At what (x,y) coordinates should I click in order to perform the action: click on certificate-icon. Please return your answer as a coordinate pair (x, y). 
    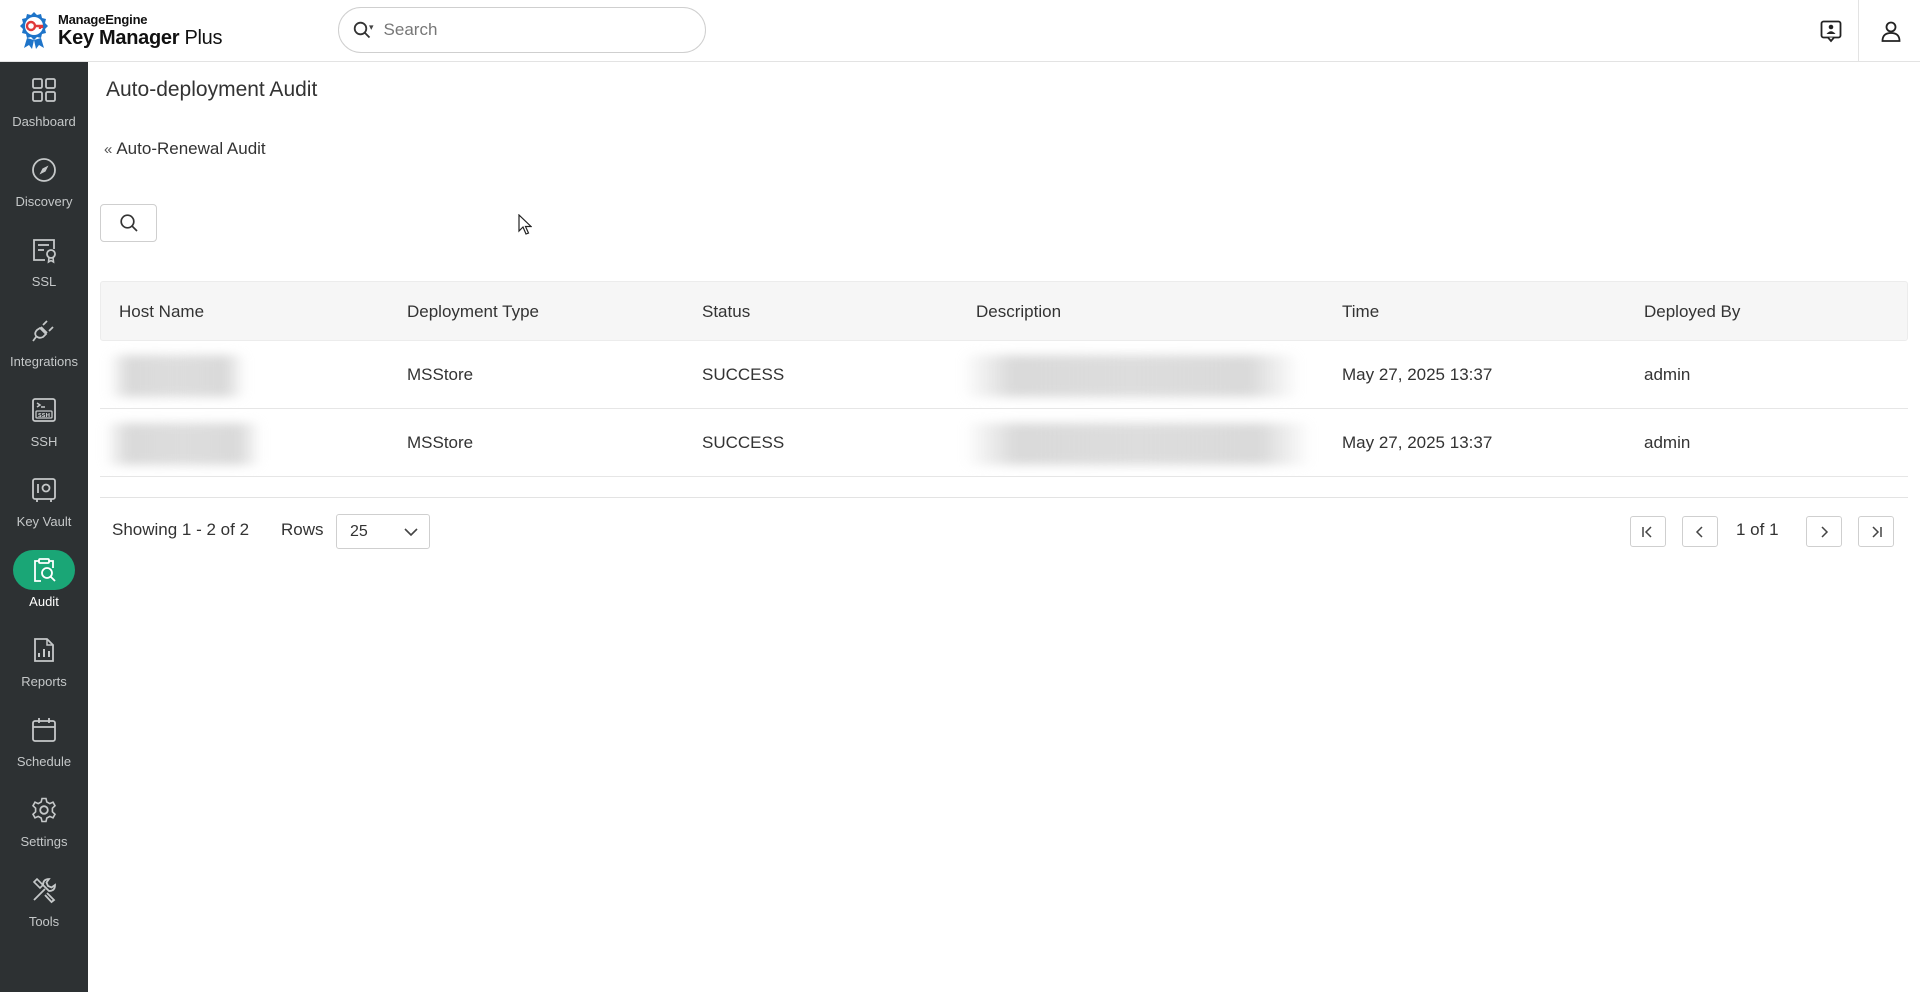
    Looking at the image, I should click on (44, 251).